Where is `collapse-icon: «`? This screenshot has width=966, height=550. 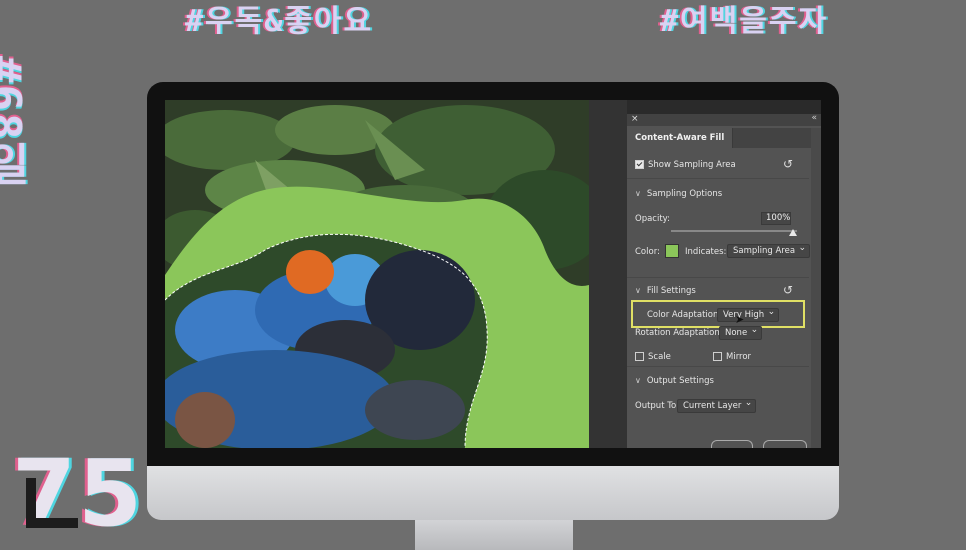
collapse-icon: « is located at coordinates (814, 118).